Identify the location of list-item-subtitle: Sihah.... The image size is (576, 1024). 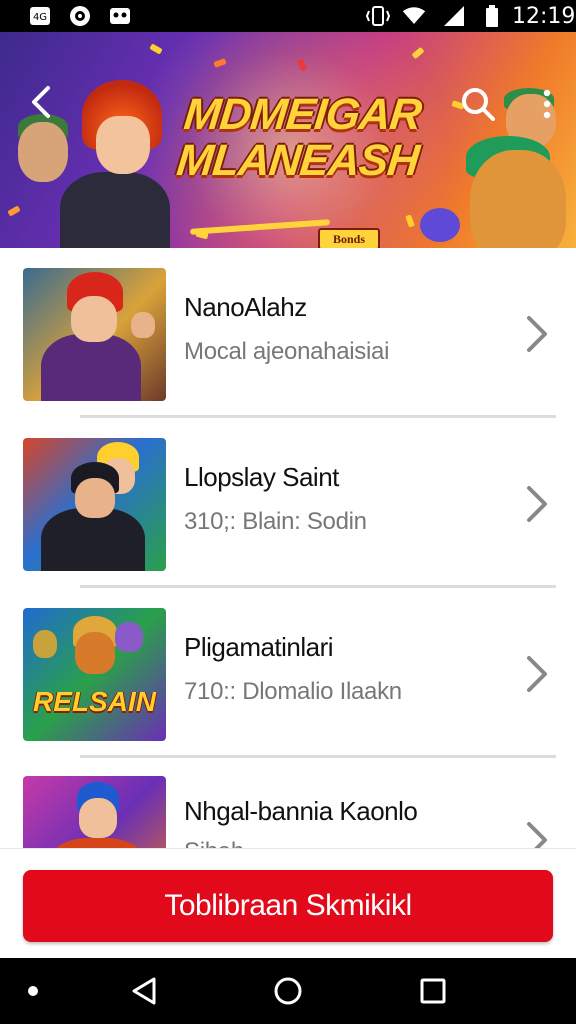
(223, 843).